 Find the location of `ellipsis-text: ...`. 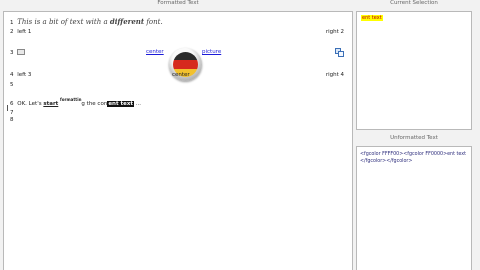

ellipsis-text: ... is located at coordinates (138, 104).